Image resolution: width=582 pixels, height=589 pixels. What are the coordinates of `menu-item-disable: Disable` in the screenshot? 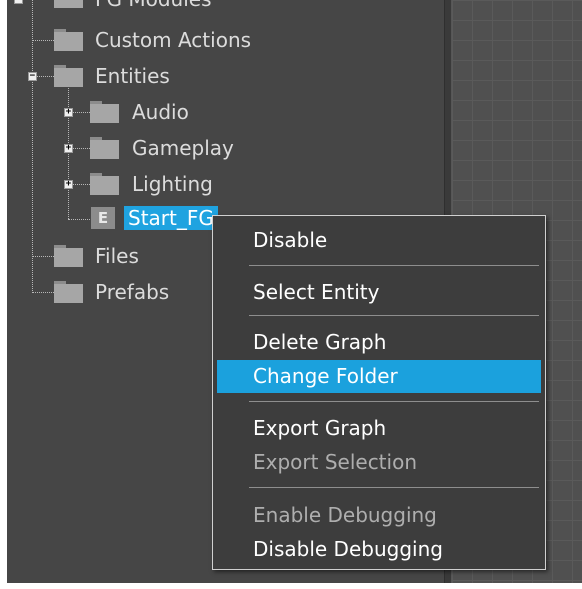 It's located at (379, 240).